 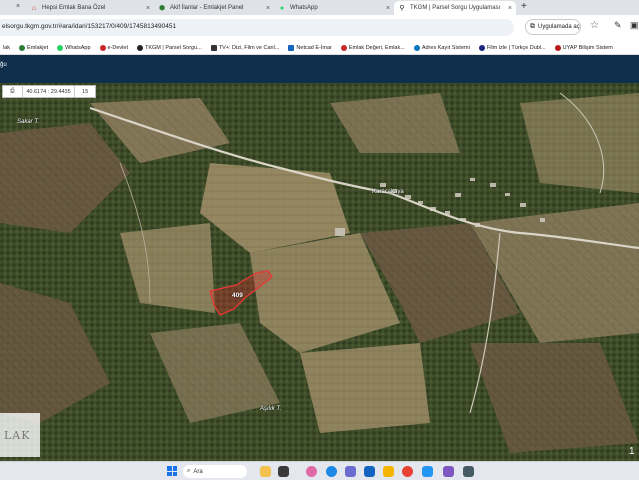 What do you see at coordinates (207, 8) in the screenshot?
I see `tab-label: Akif İlanlar - Emlakjet Panel` at bounding box center [207, 8].